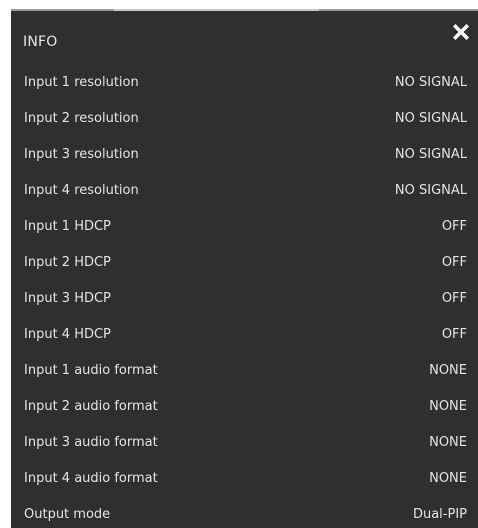 This screenshot has height=528, width=478. I want to click on info-row-input-3-resolution: Input 3 resolution NO SIGNAL, so click(244, 154).